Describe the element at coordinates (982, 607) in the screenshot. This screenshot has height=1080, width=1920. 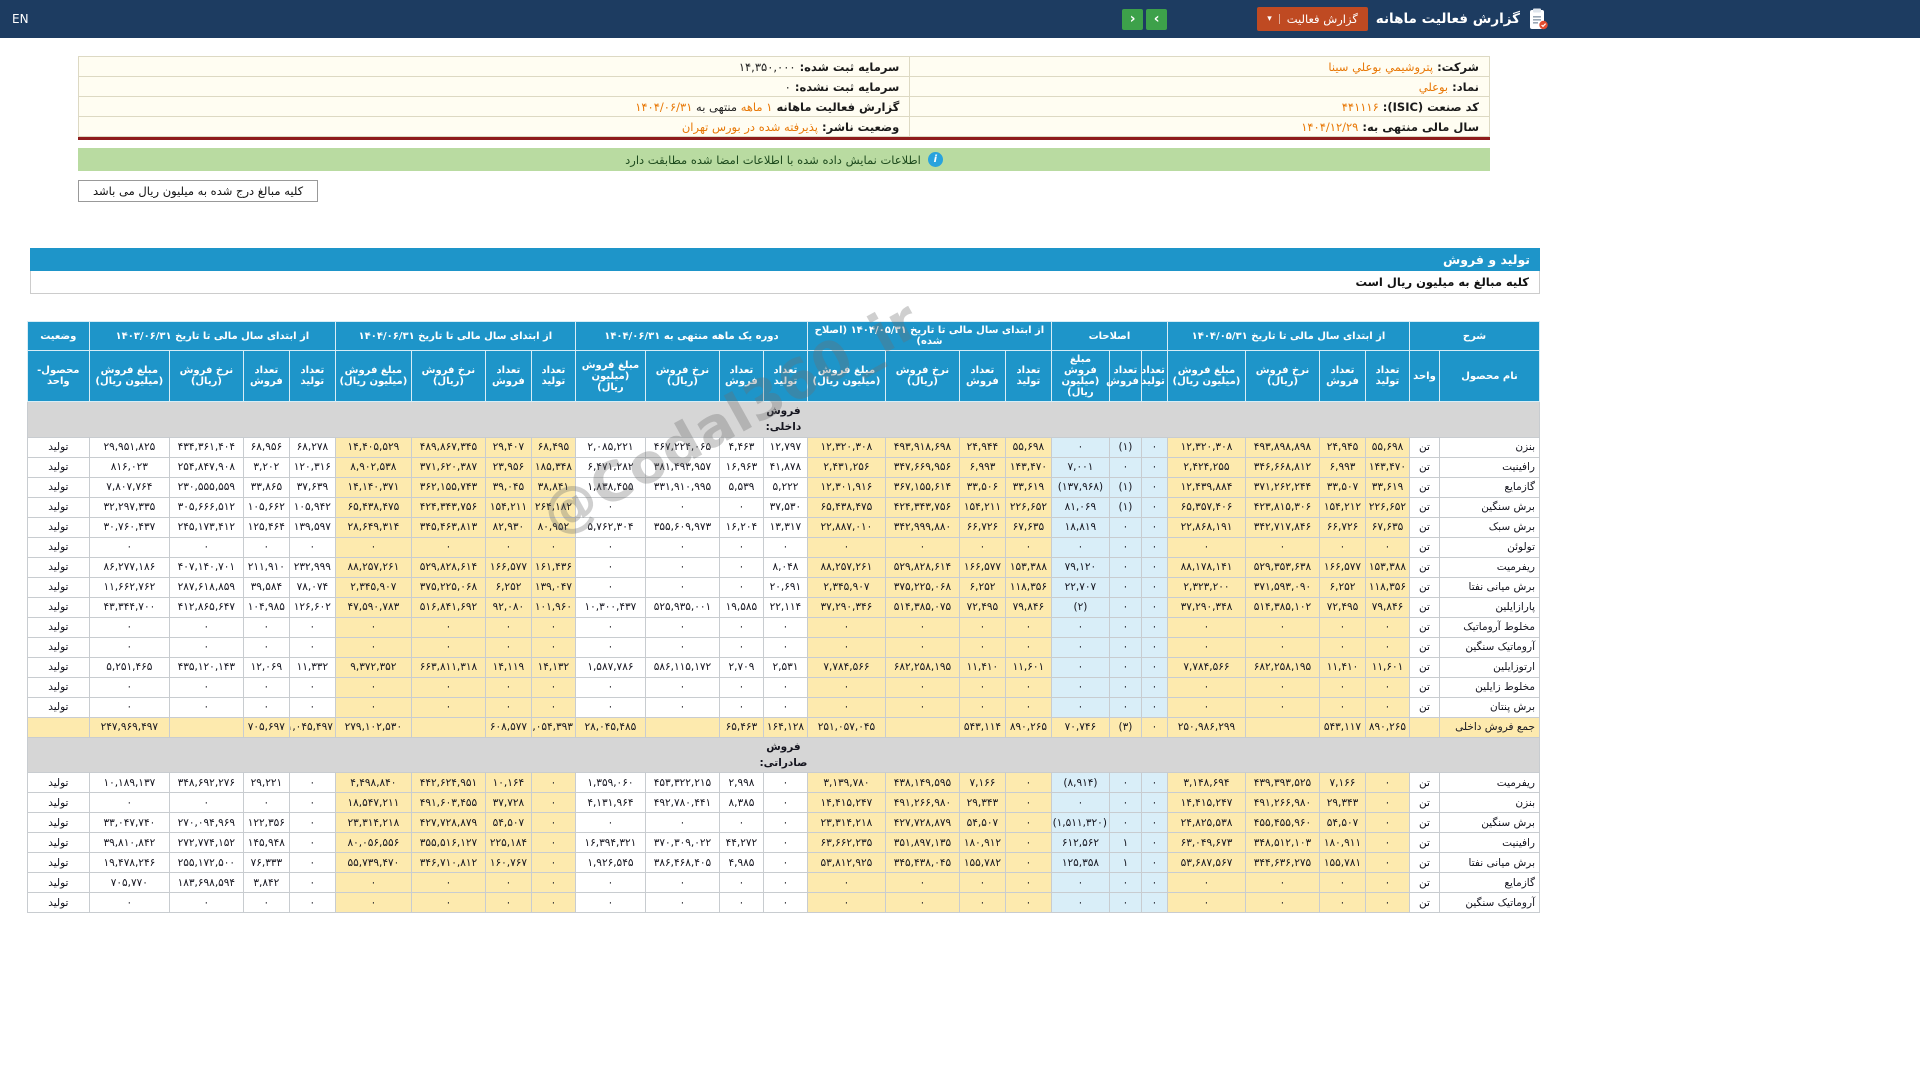
I see `value-cell: ۷۲,۴۹۵` at that location.